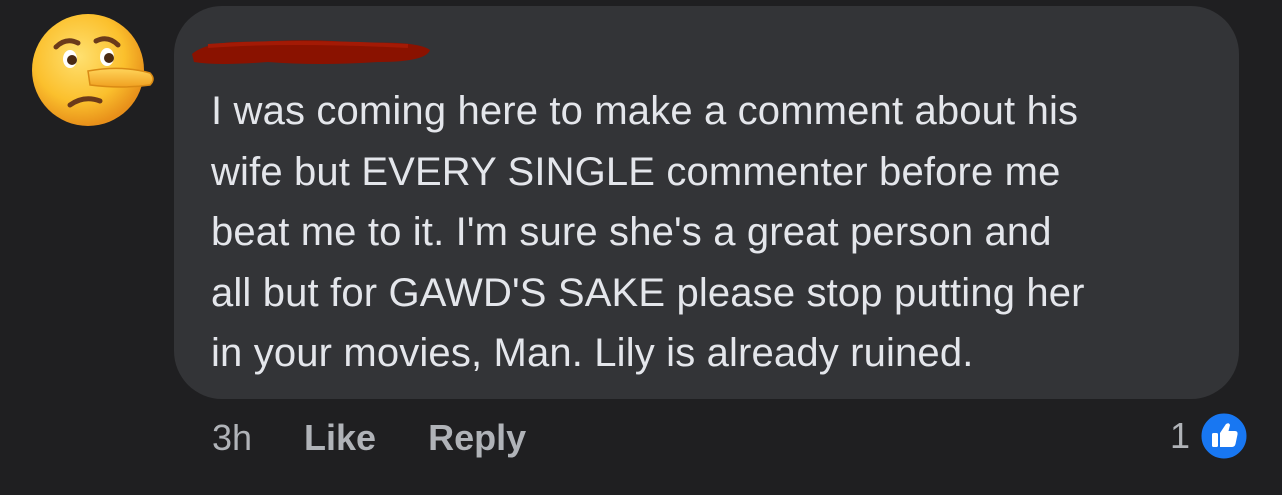 This screenshot has width=1282, height=495. I want to click on author-name-redacted, so click(311, 52).